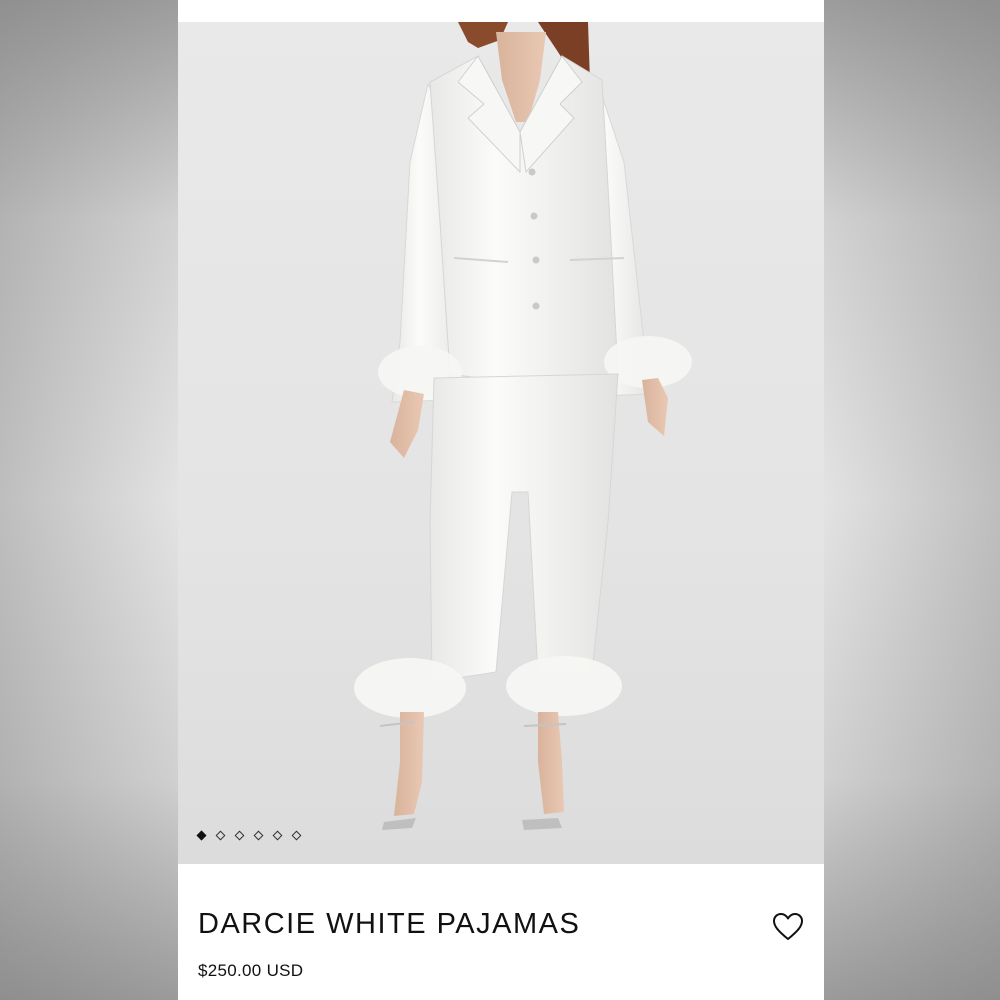  What do you see at coordinates (250, 835) in the screenshot?
I see `gallery-pagination` at bounding box center [250, 835].